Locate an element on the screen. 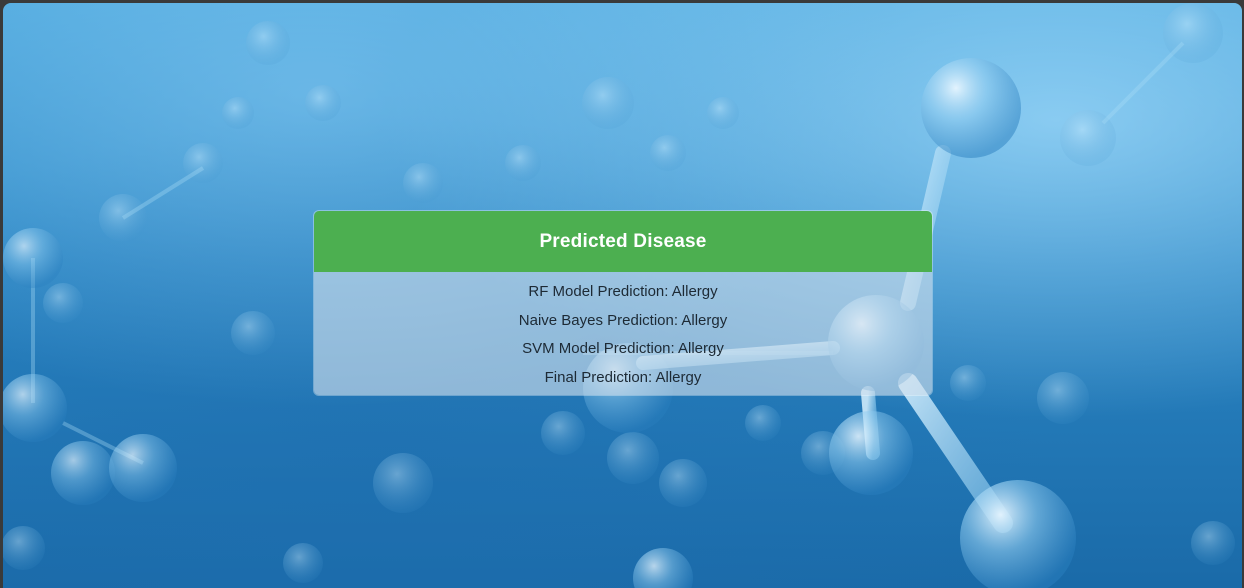 This screenshot has width=1244, height=588. rf-model-prediction: RF Model Prediction: Allergy is located at coordinates (623, 291).